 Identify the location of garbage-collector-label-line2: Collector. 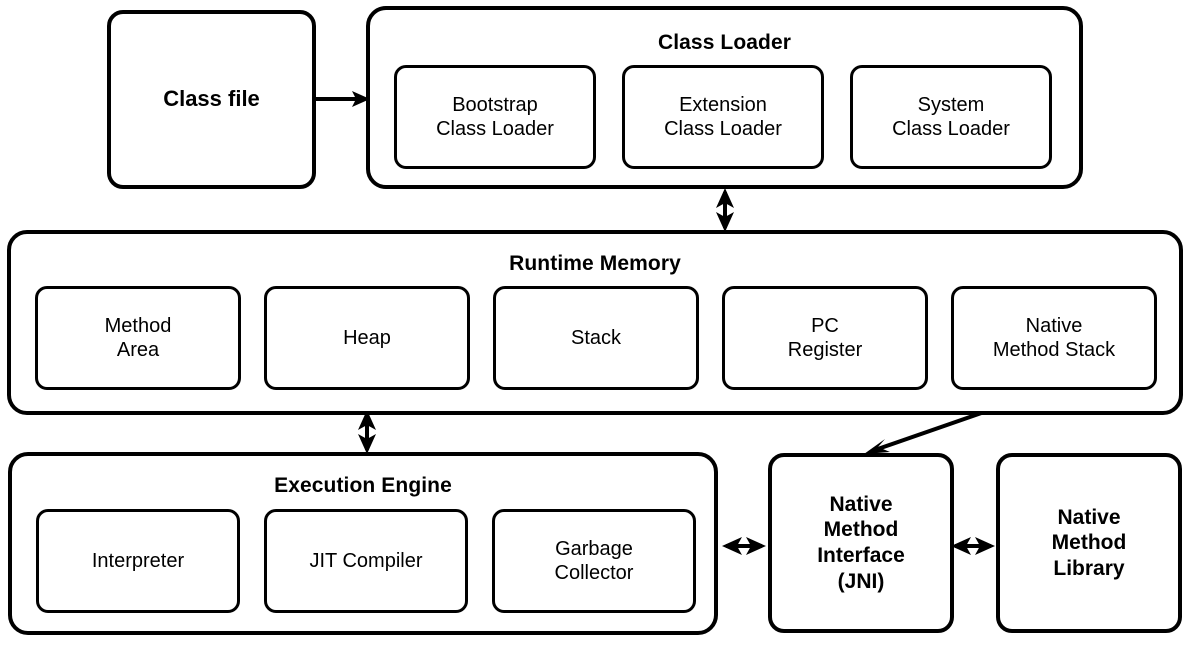
(594, 573).